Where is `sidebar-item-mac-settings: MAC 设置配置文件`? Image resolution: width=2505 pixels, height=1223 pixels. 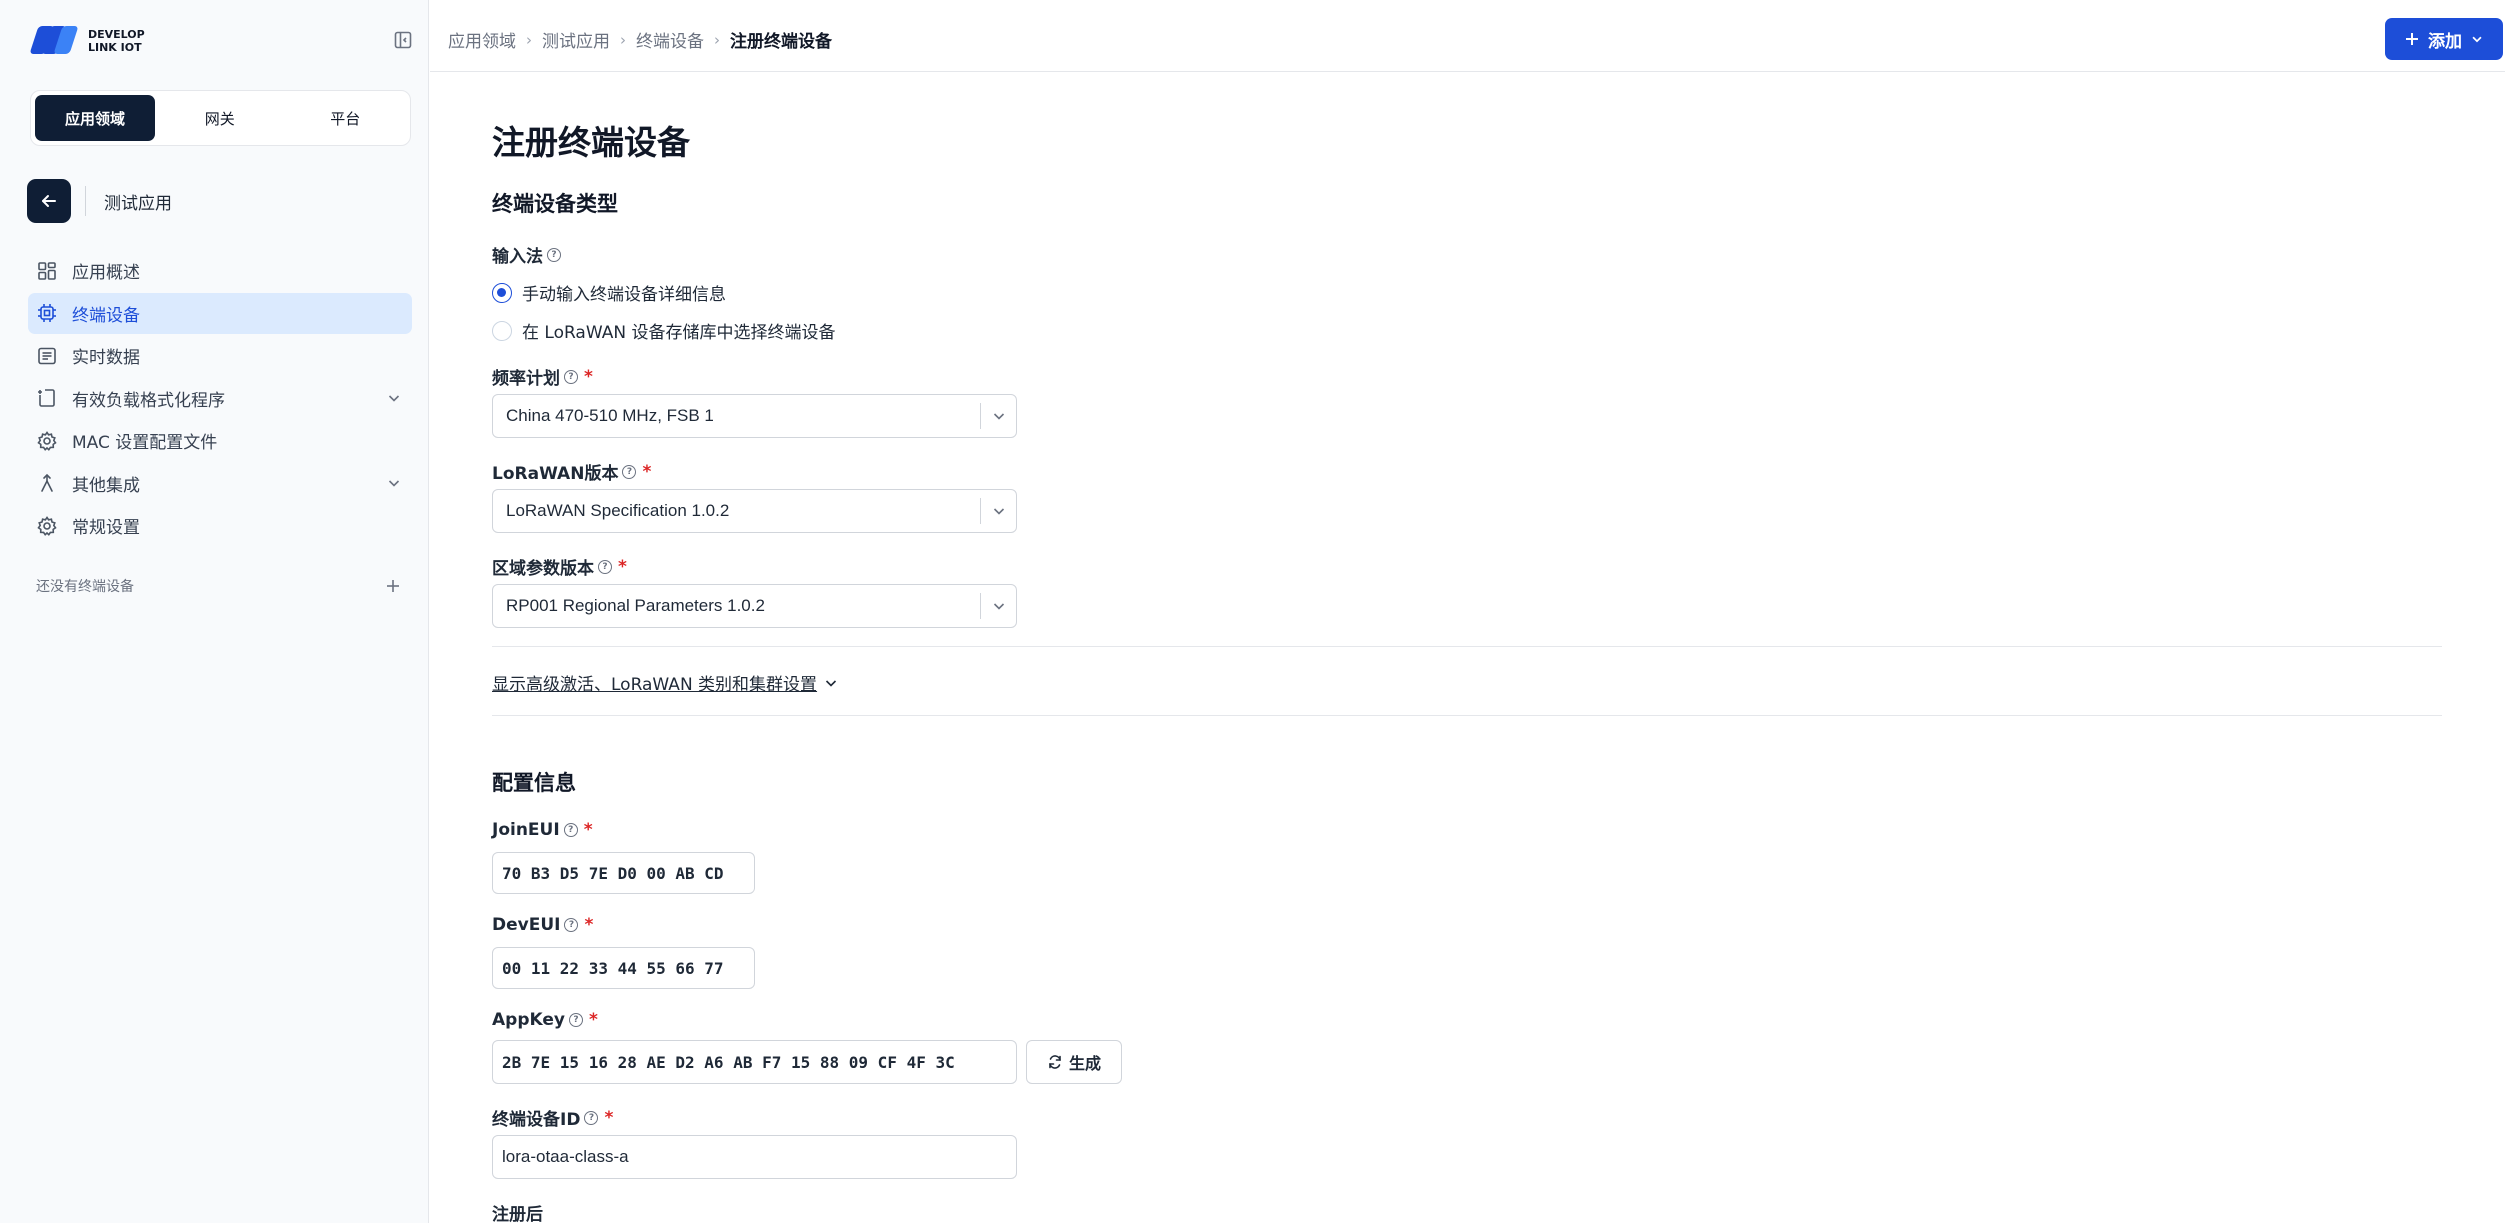 sidebar-item-mac-settings: MAC 设置配置文件 is located at coordinates (220, 440).